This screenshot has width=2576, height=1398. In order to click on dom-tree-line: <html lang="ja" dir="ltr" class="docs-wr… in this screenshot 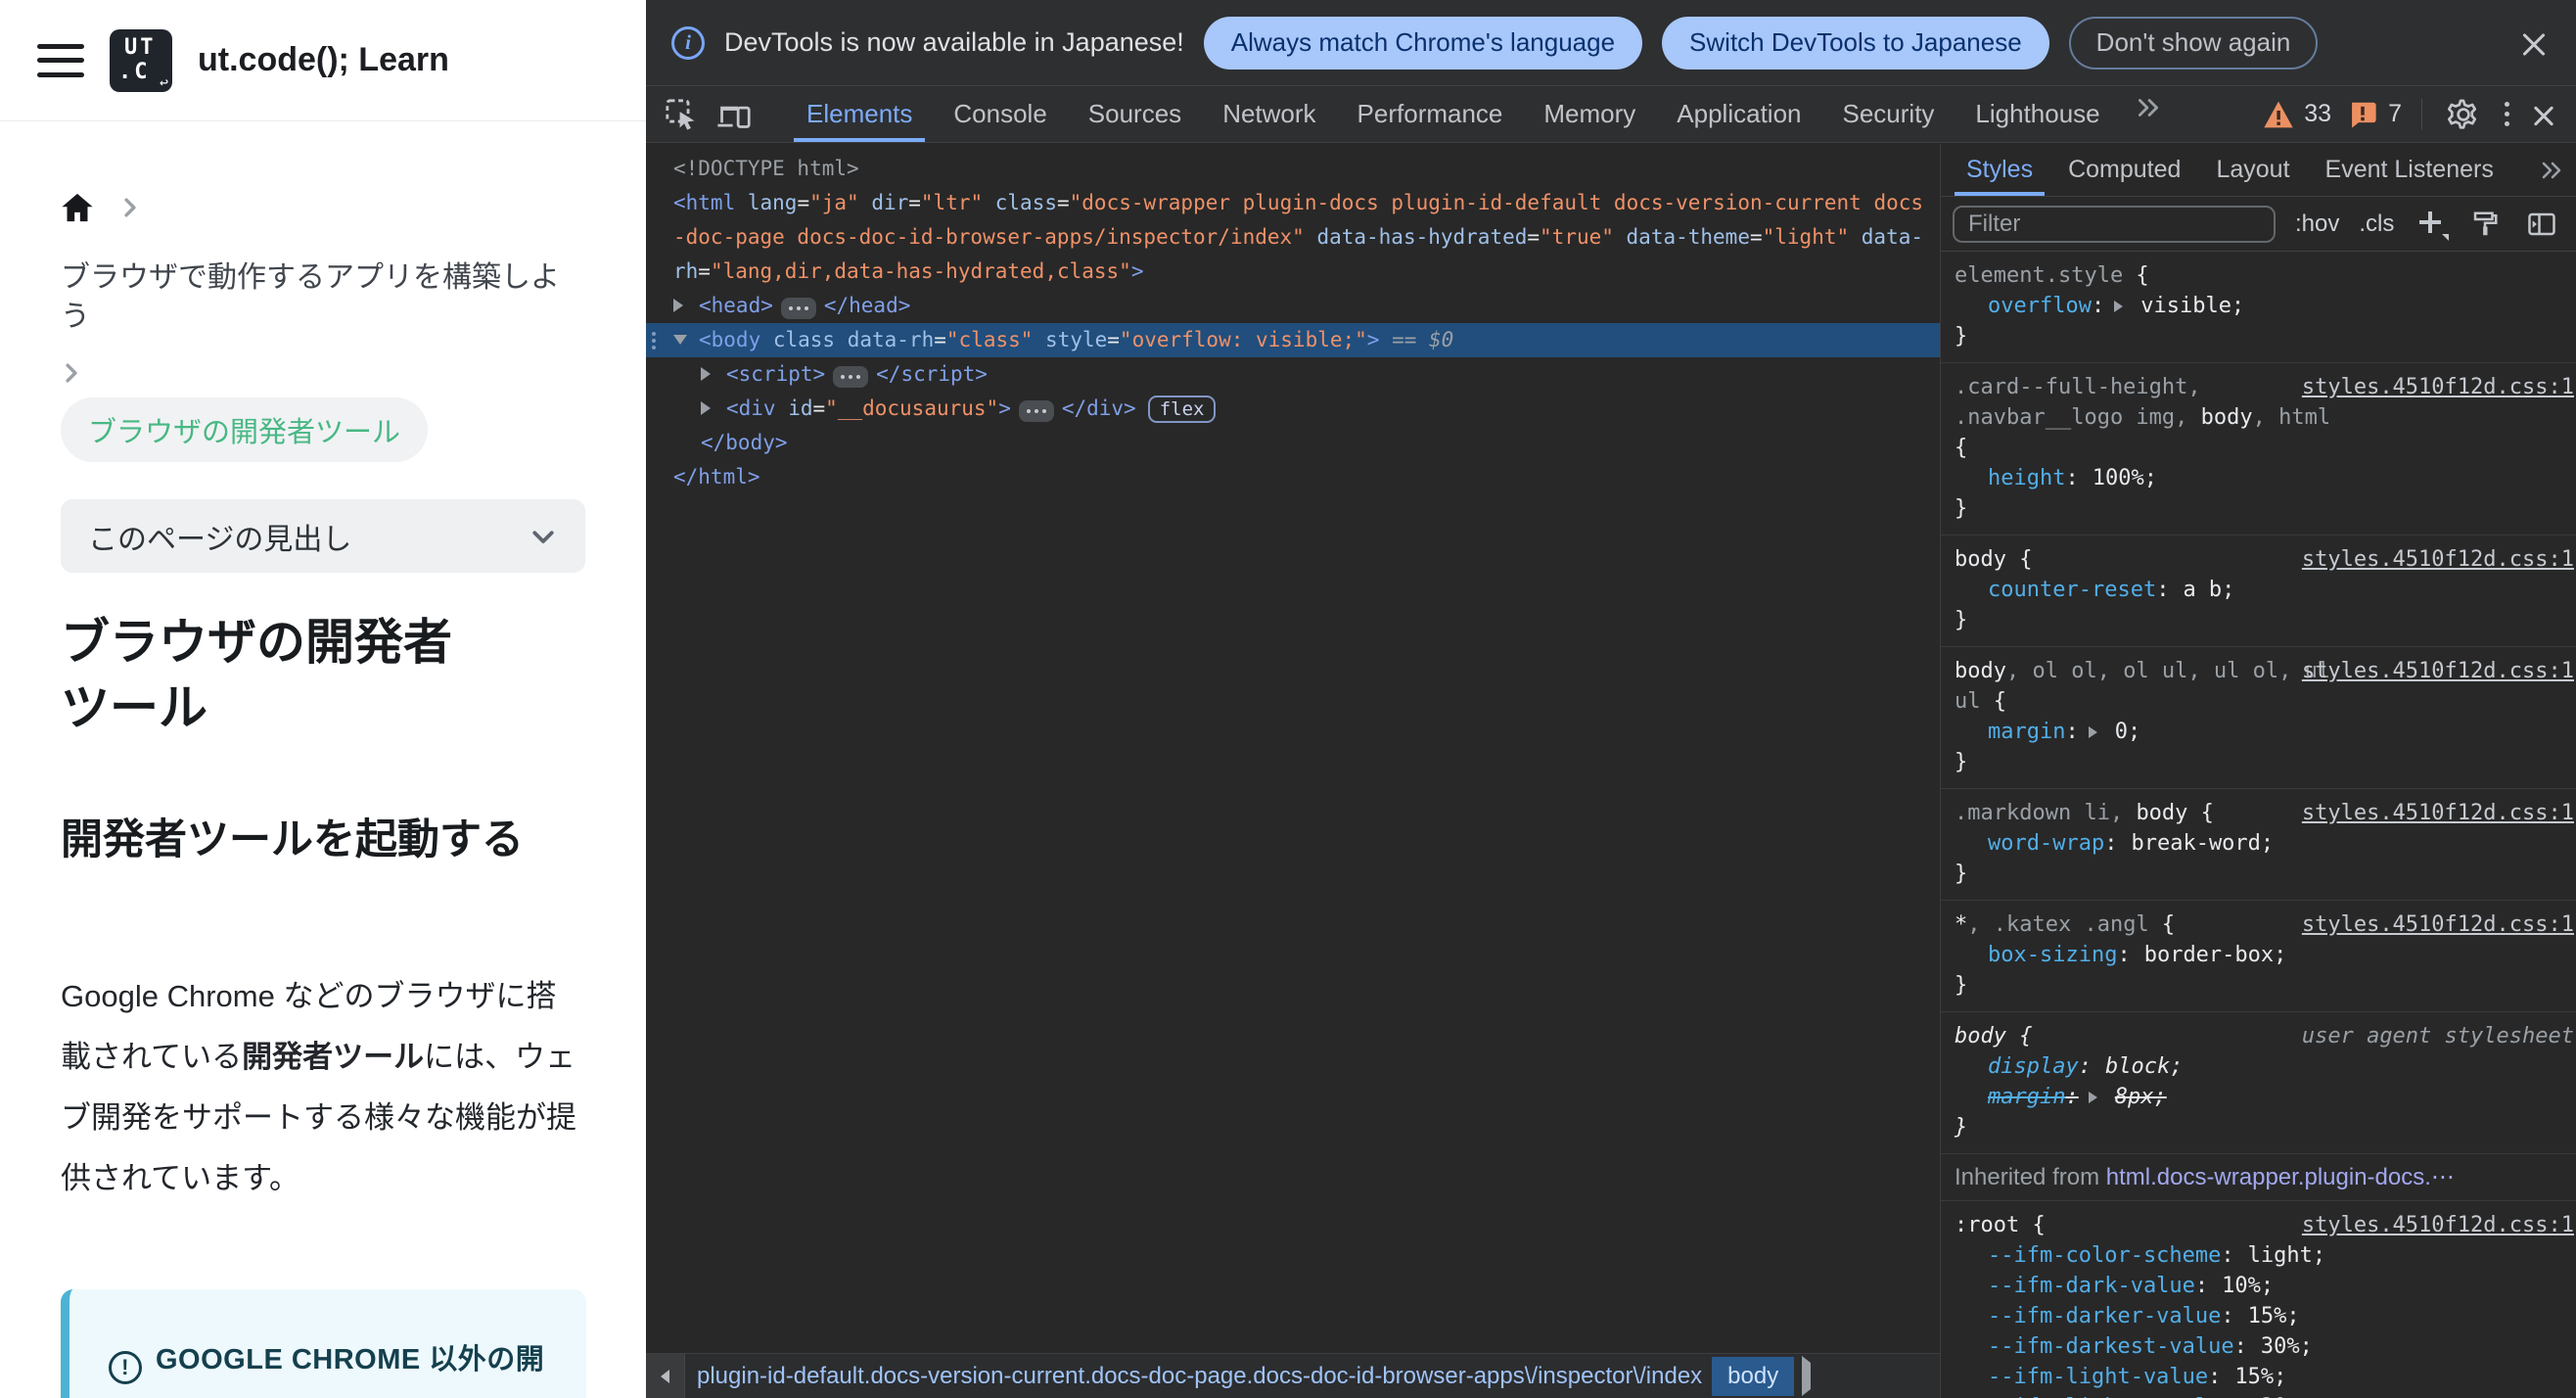, I will do `click(1293, 237)`.